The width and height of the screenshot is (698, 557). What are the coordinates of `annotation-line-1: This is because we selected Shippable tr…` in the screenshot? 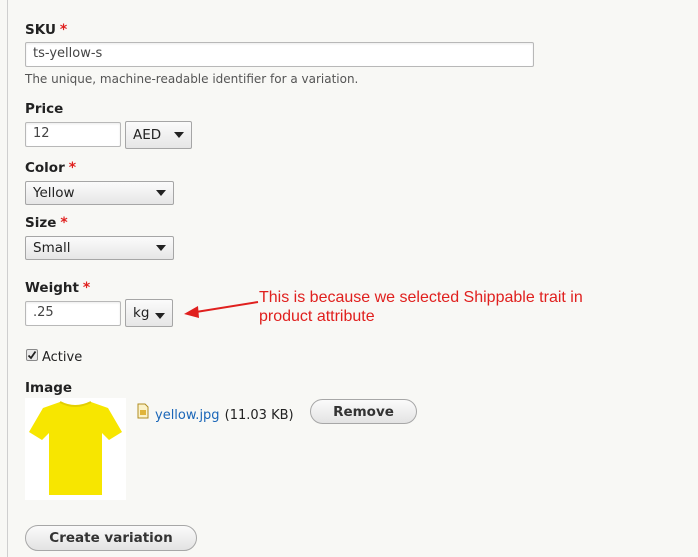 It's located at (421, 297).